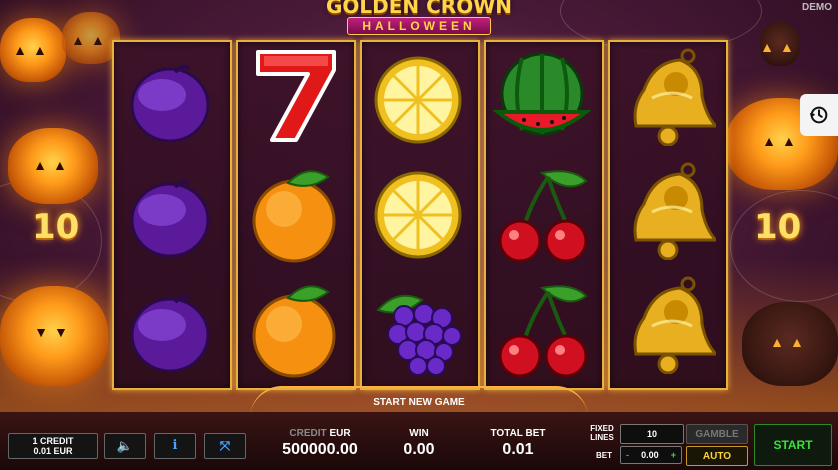 The height and width of the screenshot is (470, 838). Describe the element at coordinates (53, 451) in the screenshot. I see `credit-value-line2: 0.01 EUR` at that location.